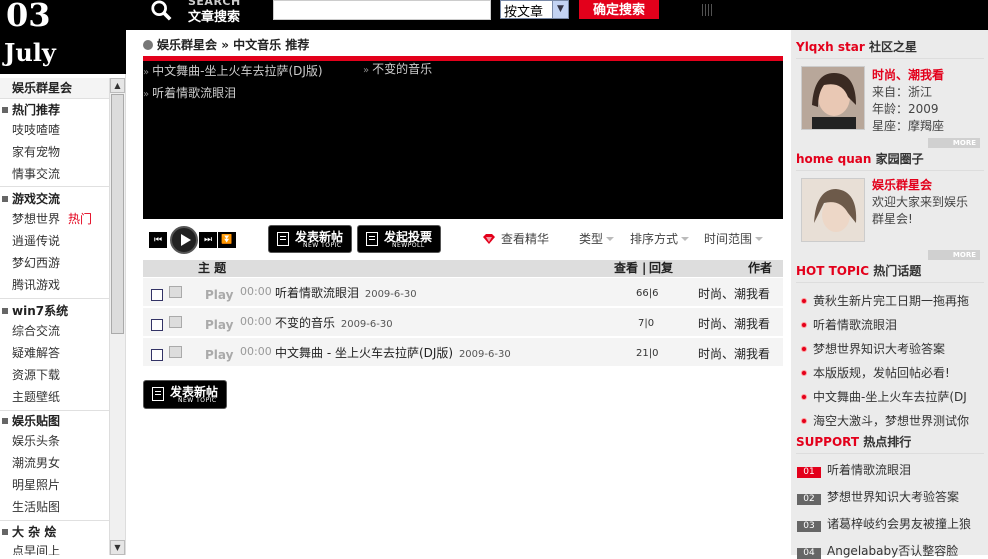 The image size is (988, 559). What do you see at coordinates (55, 88) in the screenshot?
I see `sidebar-top-title: 娱乐群星会` at bounding box center [55, 88].